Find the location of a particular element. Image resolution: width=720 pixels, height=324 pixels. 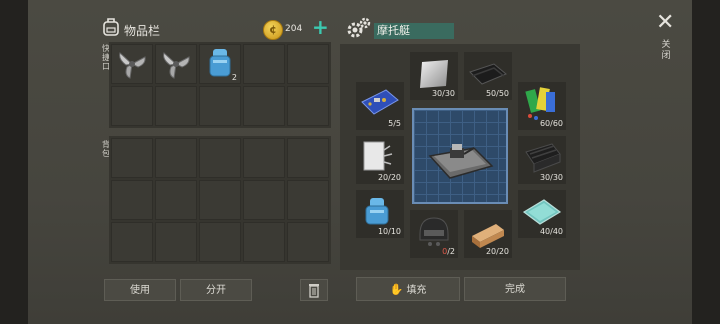

required-count: /2 is located at coordinates (451, 251).